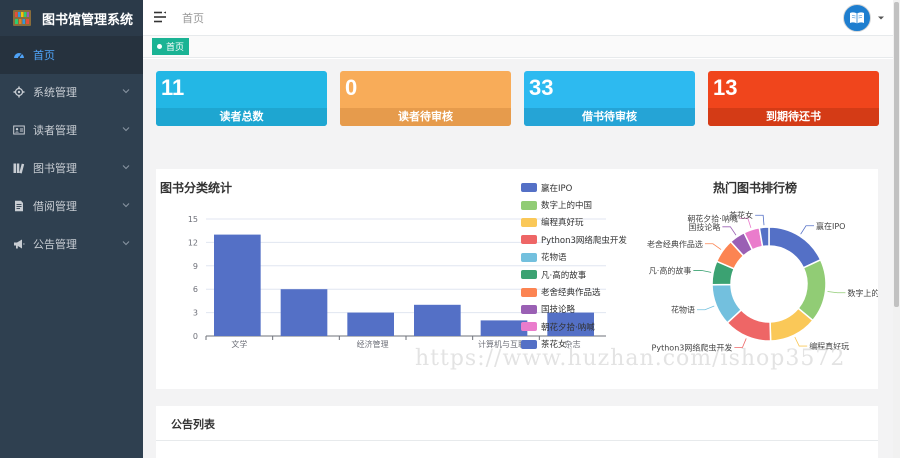 Image resolution: width=900 pixels, height=458 pixels. What do you see at coordinates (425, 117) in the screenshot?
I see `stat-label: 读者待审核` at bounding box center [425, 117].